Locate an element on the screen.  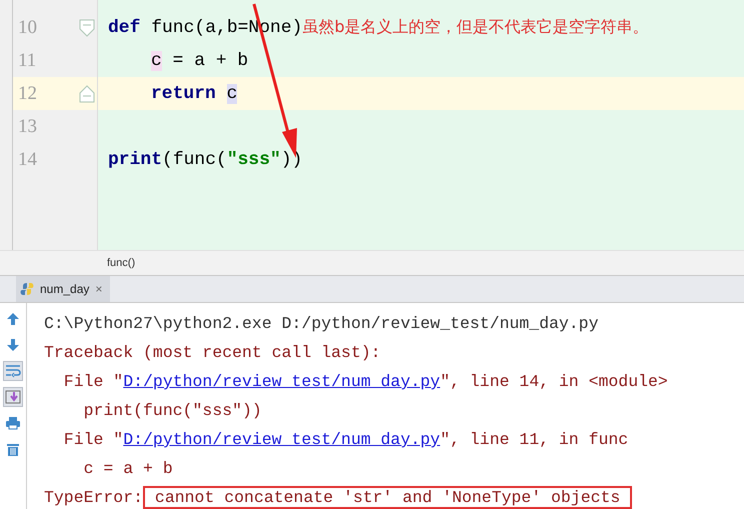
console-line: Traceback (most recent call last): is located at coordinates (213, 353).